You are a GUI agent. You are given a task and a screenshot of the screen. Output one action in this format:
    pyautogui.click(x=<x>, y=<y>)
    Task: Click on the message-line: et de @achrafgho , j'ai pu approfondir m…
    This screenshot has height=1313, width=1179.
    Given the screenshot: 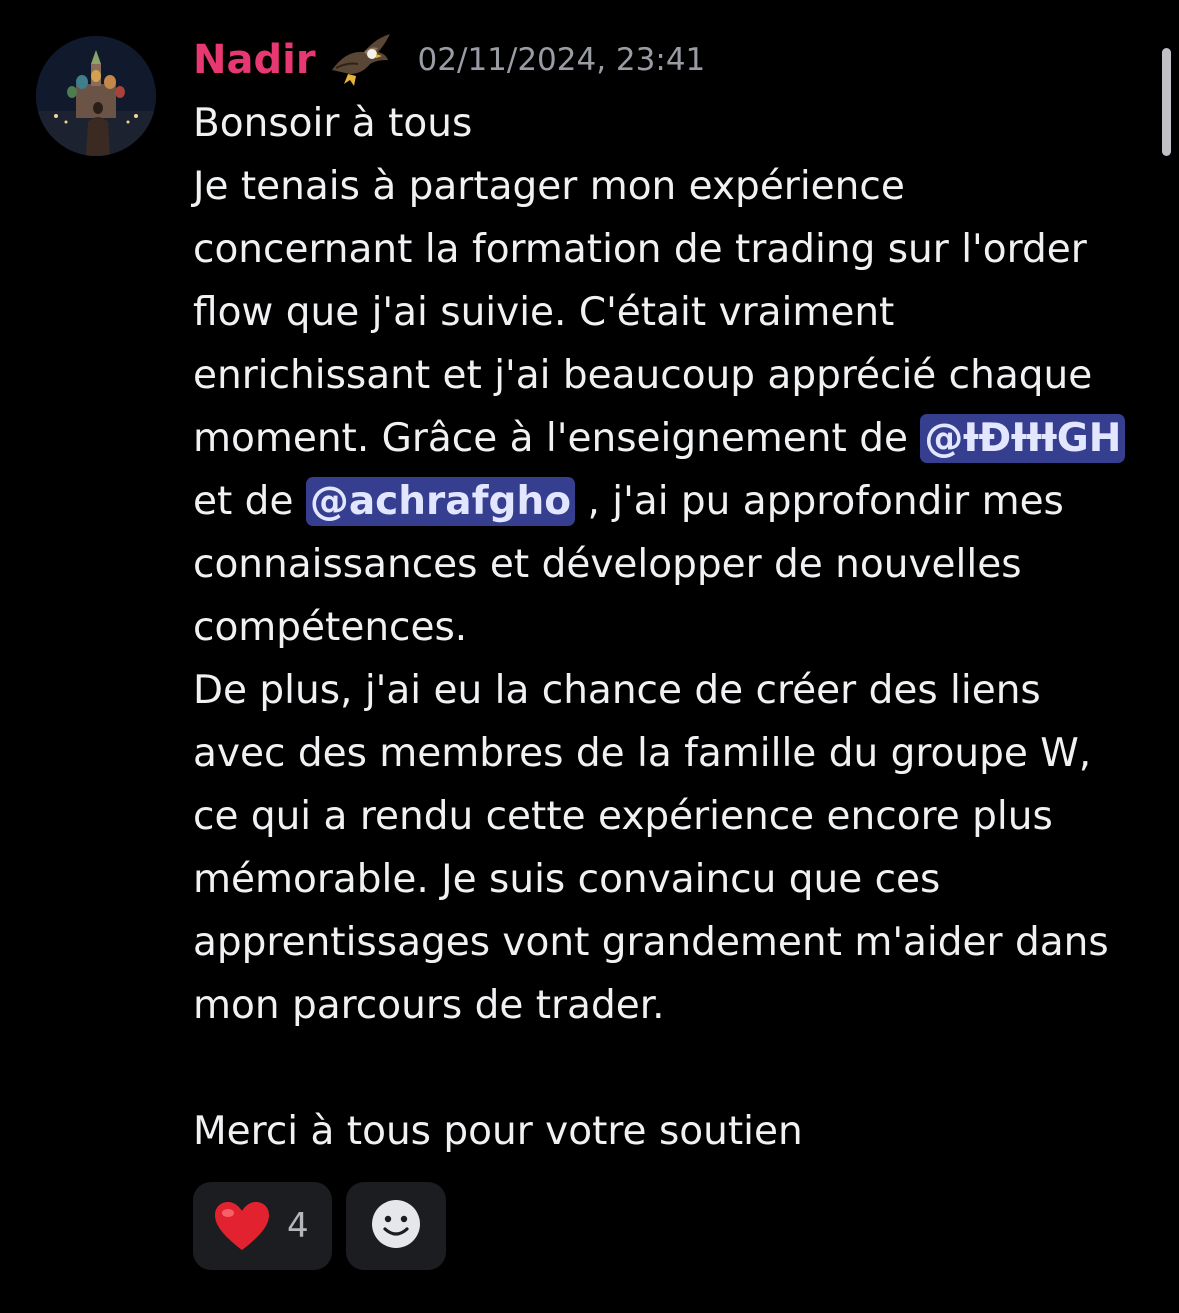 What is the action you would take?
    pyautogui.click(x=673, y=501)
    